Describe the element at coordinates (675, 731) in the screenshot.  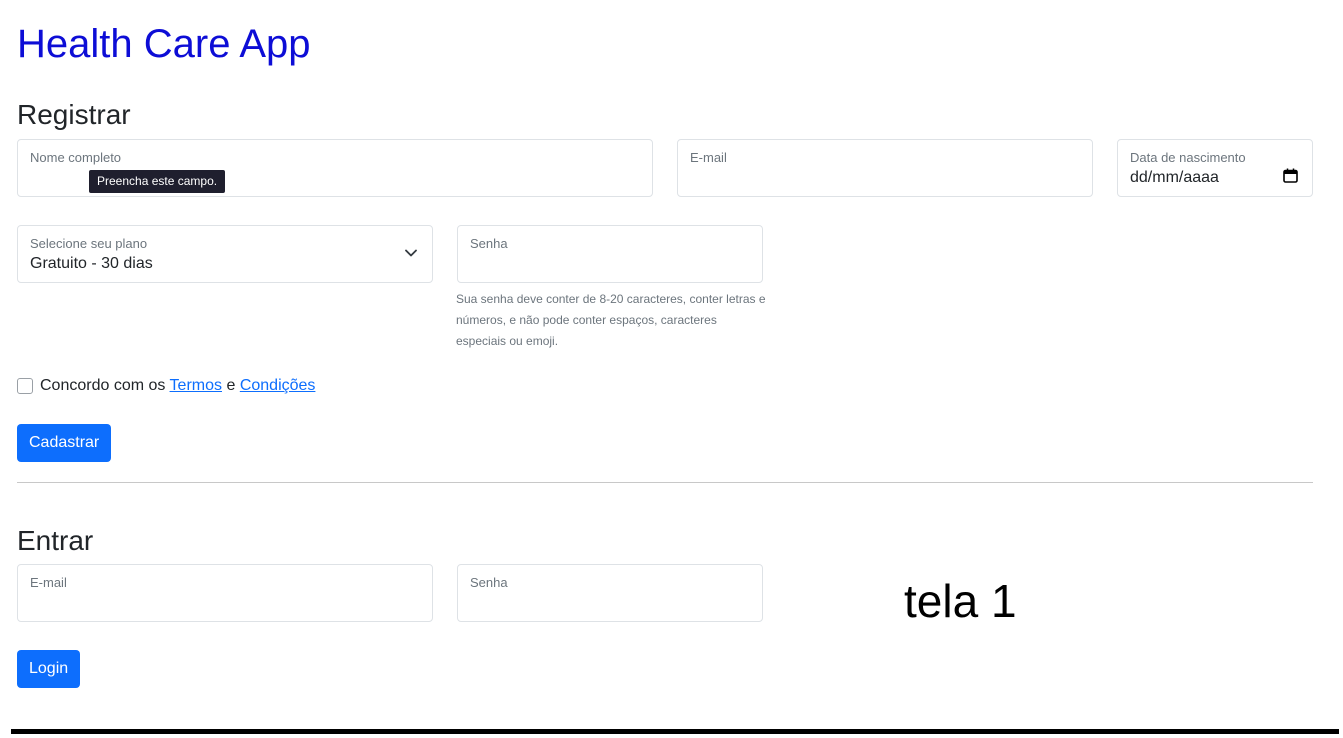
I see `bottom-border` at that location.